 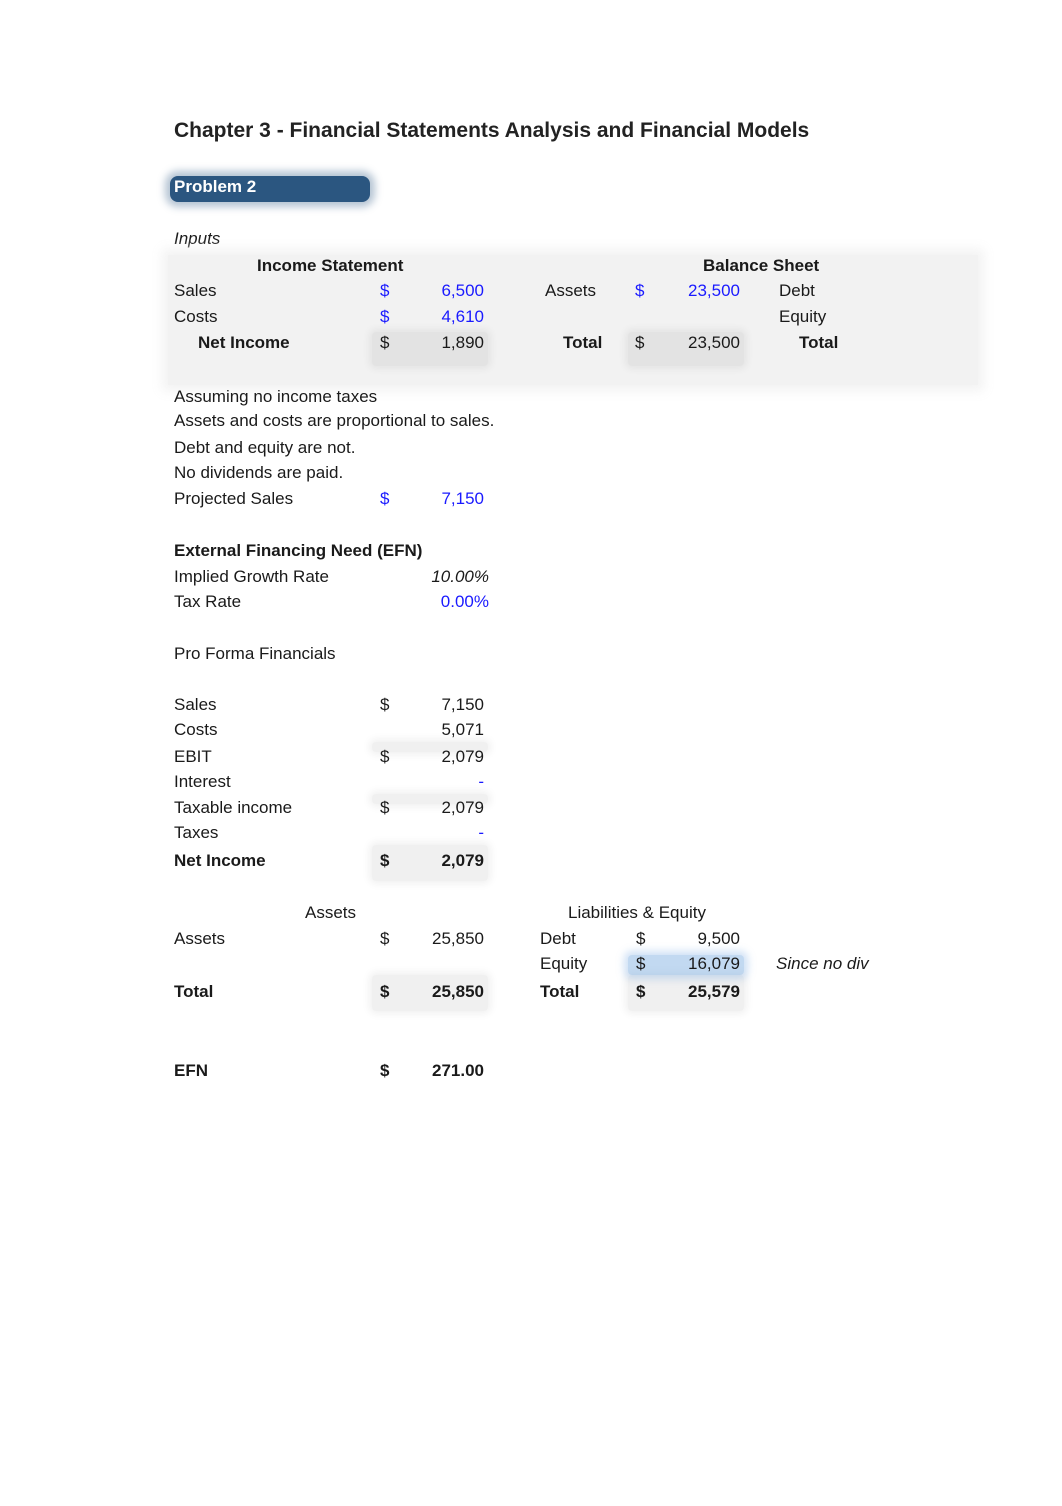 I want to click on pf-sales-currency: $, so click(x=385, y=704).